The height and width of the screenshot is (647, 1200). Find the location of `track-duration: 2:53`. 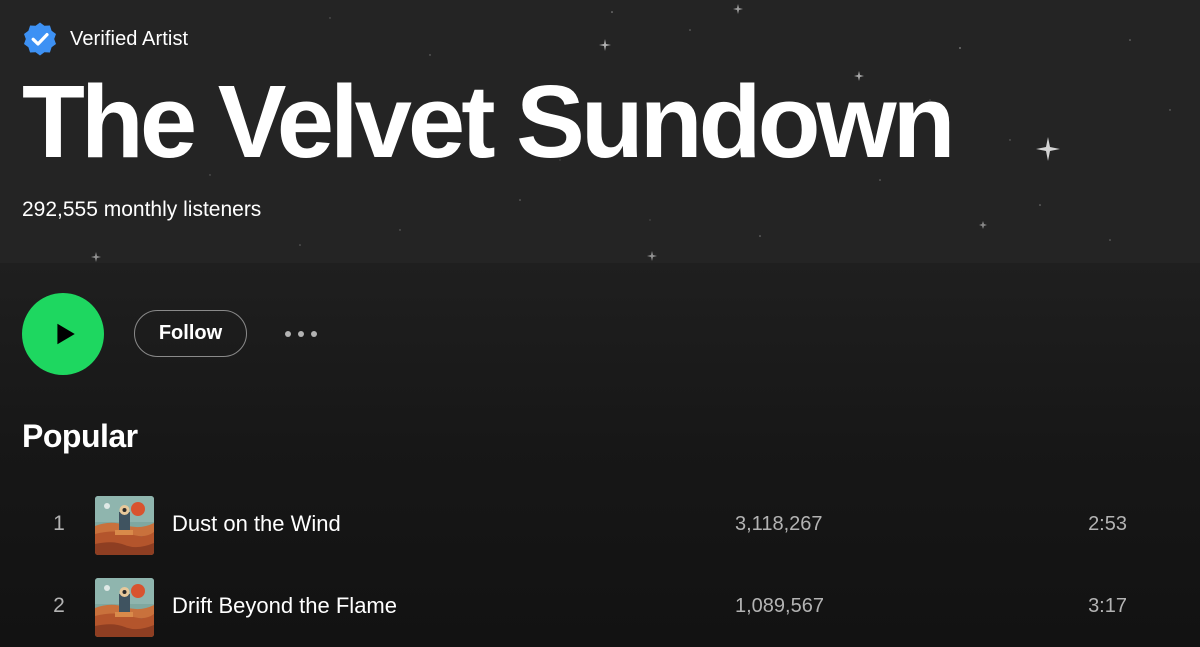

track-duration: 2:53 is located at coordinates (1107, 523).